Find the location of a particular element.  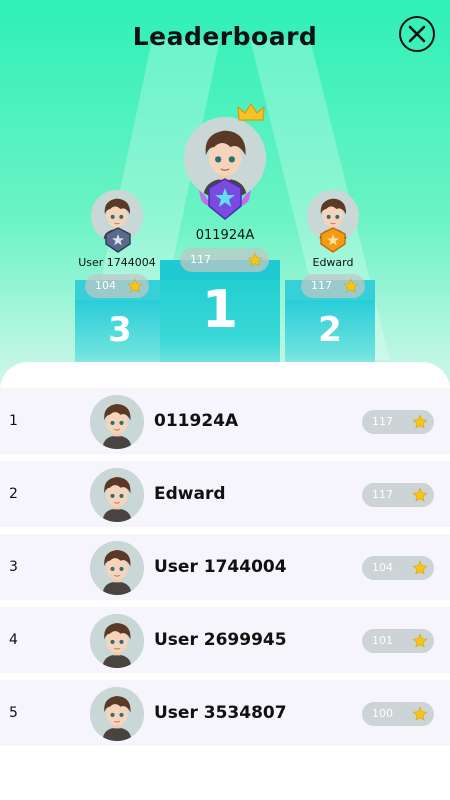

close-button is located at coordinates (417, 34).